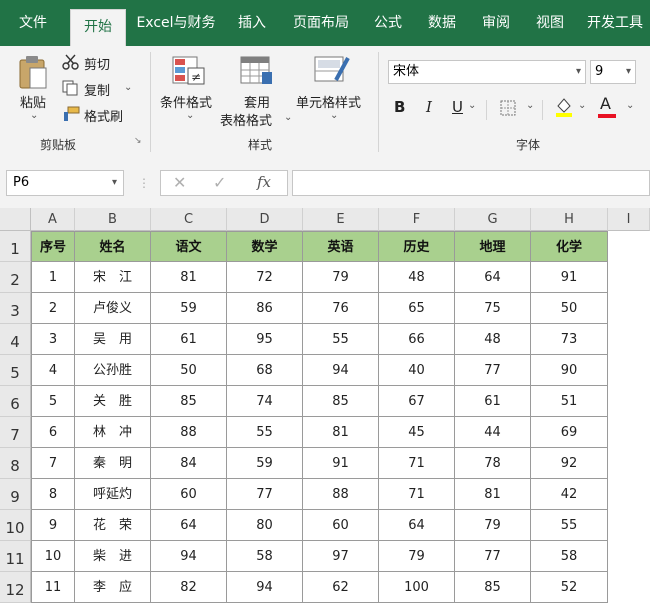 The image size is (650, 611). What do you see at coordinates (53, 277) in the screenshot?
I see `table-cell: 1` at bounding box center [53, 277].